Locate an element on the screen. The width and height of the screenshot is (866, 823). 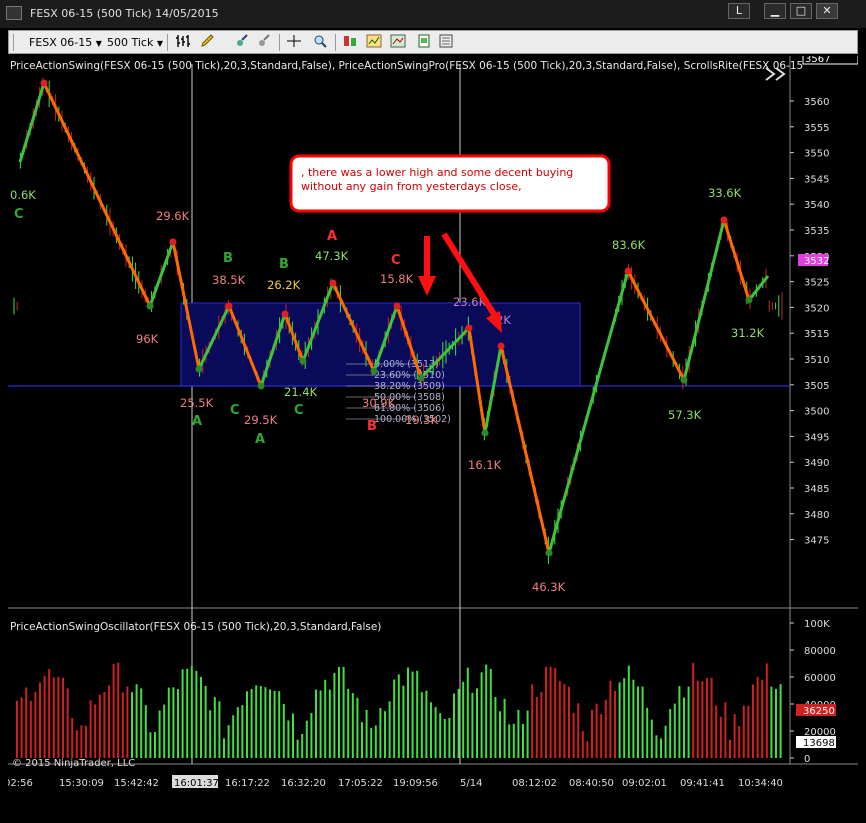
time-tick-label: 15:42:42 is located at coordinates (136, 783).